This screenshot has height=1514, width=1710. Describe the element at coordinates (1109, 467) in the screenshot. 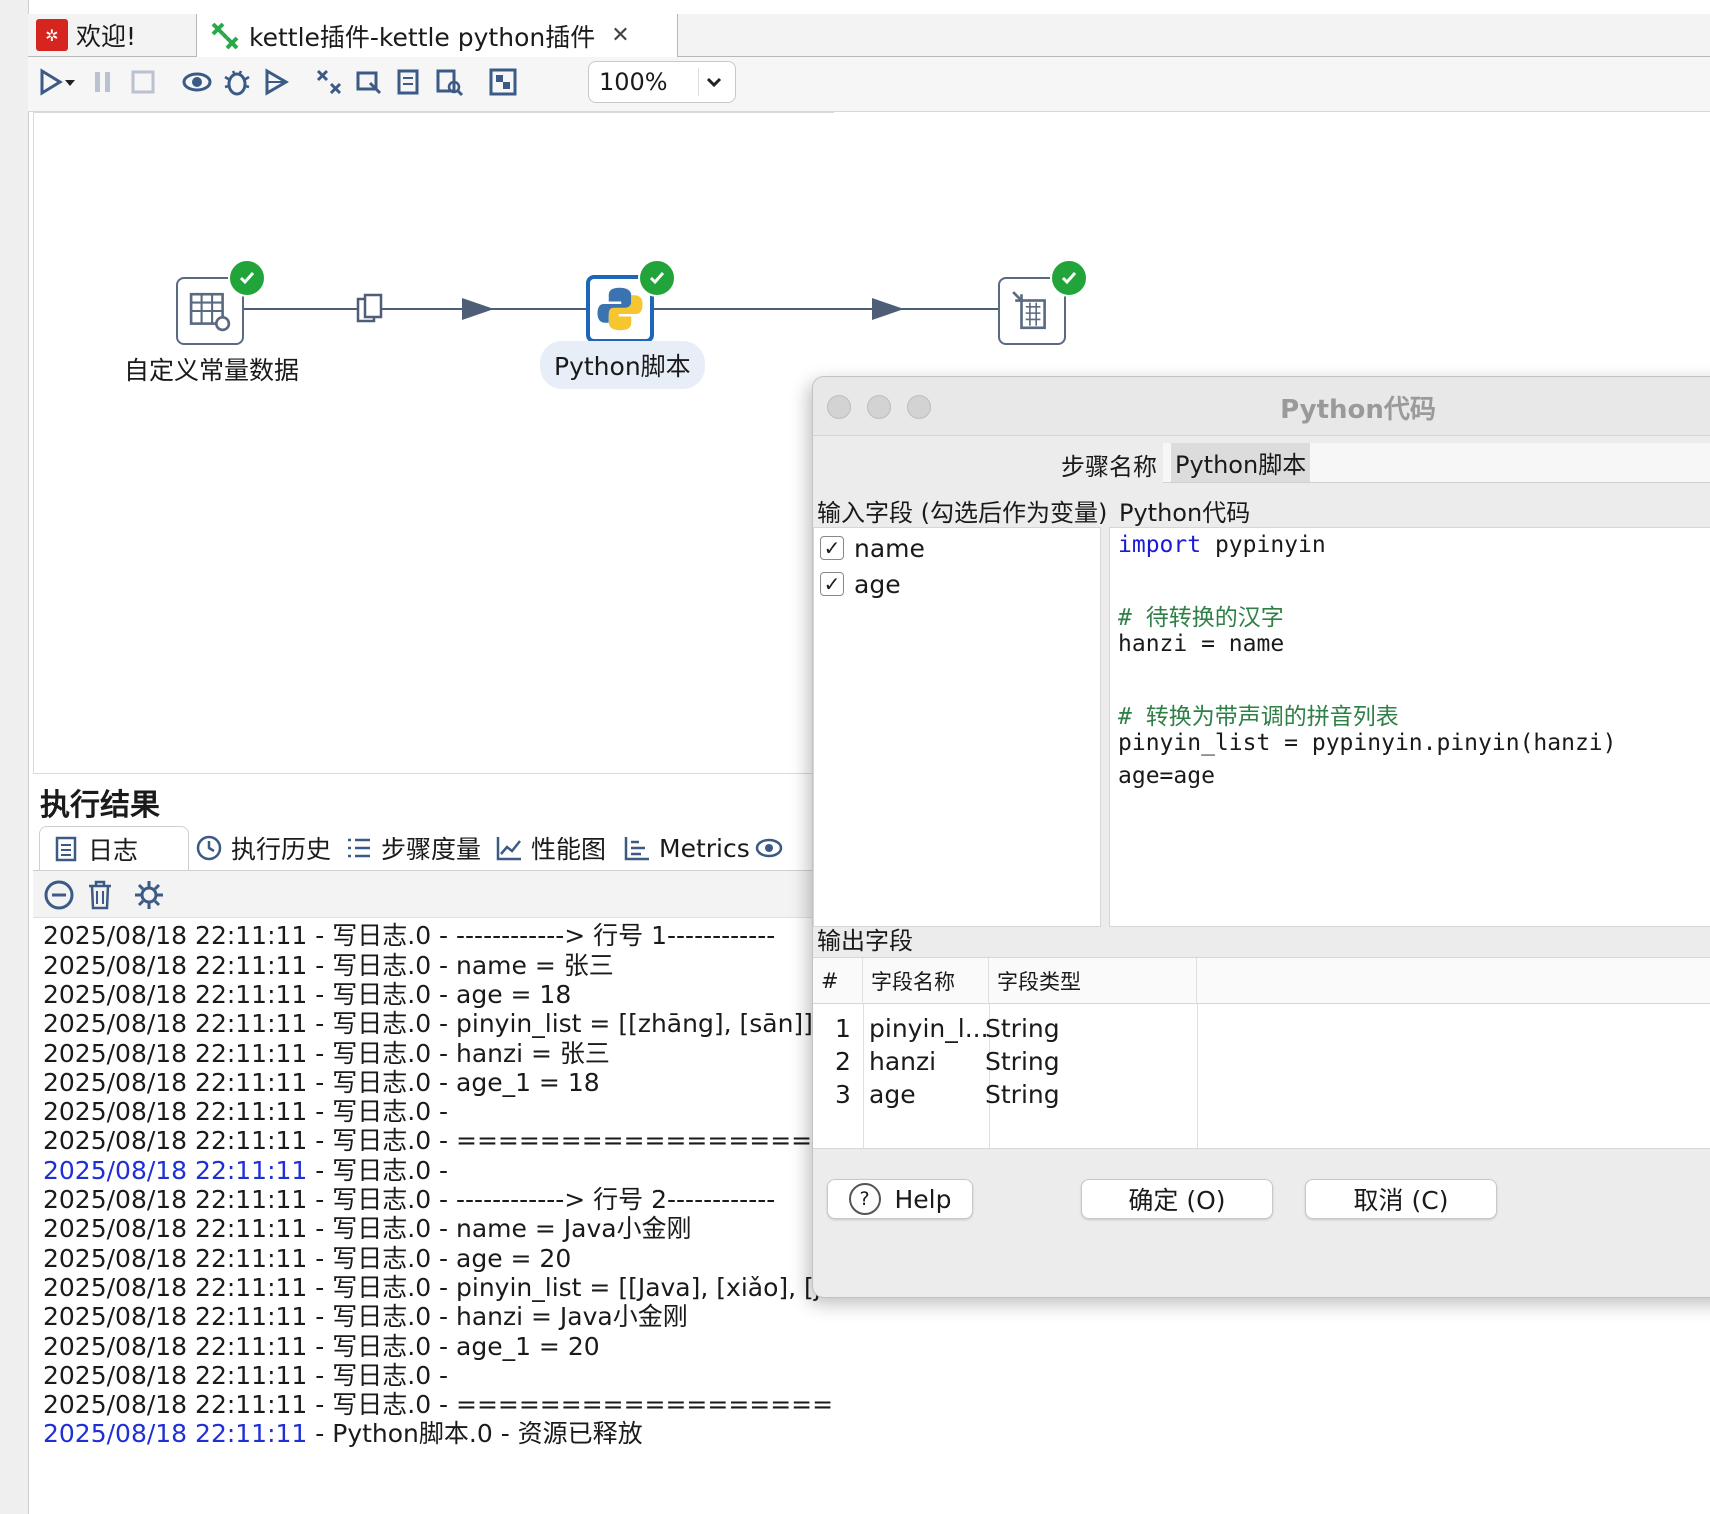

I see `step-name-label: 步骤名称` at that location.